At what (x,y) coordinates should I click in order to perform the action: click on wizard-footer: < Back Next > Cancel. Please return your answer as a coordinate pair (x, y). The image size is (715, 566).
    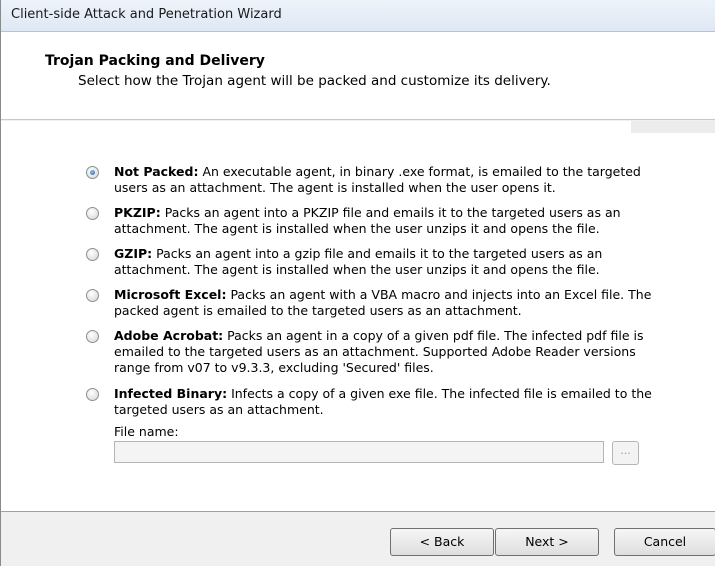
    Looking at the image, I should click on (358, 538).